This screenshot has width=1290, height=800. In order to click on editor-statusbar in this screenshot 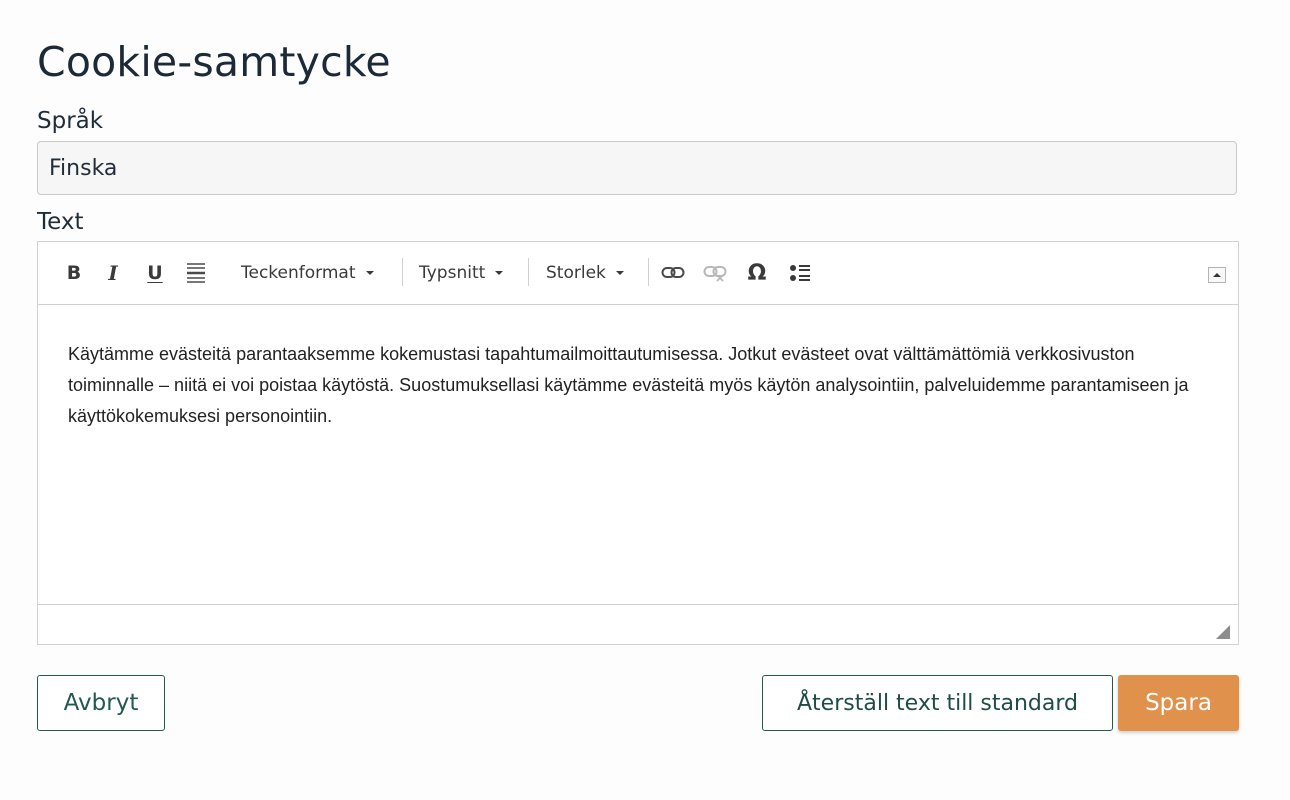, I will do `click(638, 625)`.